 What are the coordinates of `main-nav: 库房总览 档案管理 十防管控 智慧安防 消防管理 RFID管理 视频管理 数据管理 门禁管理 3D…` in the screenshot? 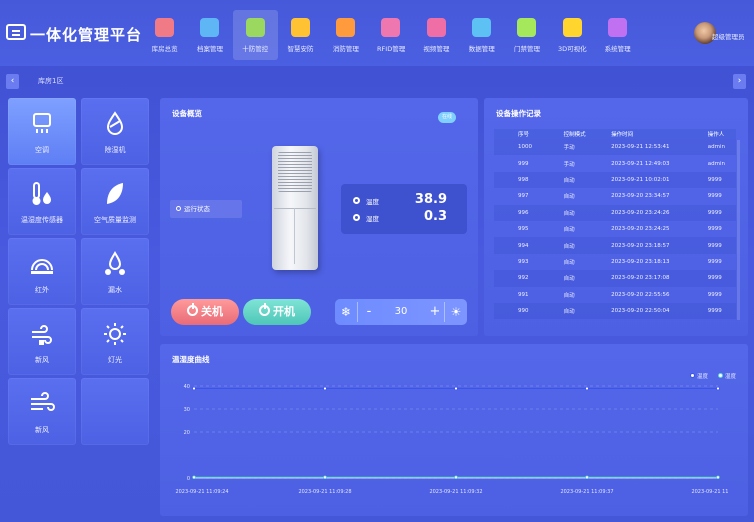 It's located at (391, 35).